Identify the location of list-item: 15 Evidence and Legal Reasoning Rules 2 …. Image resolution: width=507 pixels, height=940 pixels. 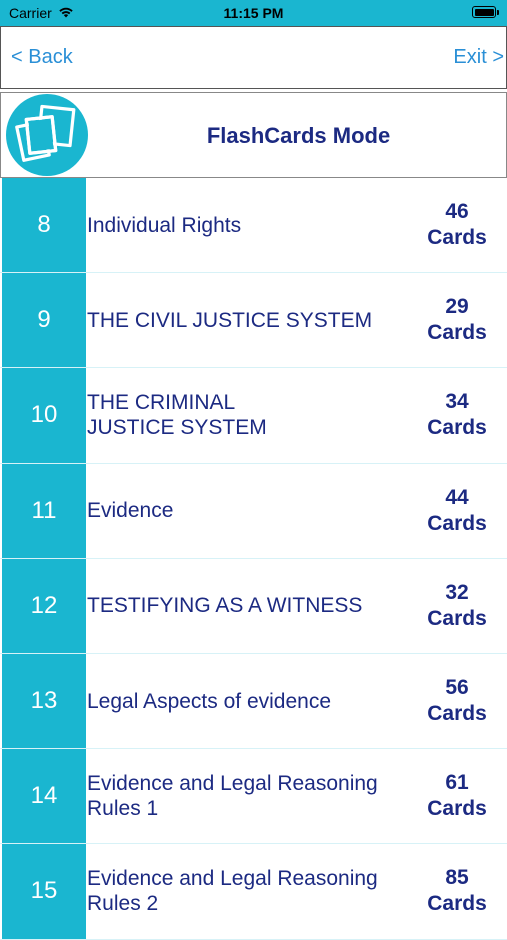
(253, 892).